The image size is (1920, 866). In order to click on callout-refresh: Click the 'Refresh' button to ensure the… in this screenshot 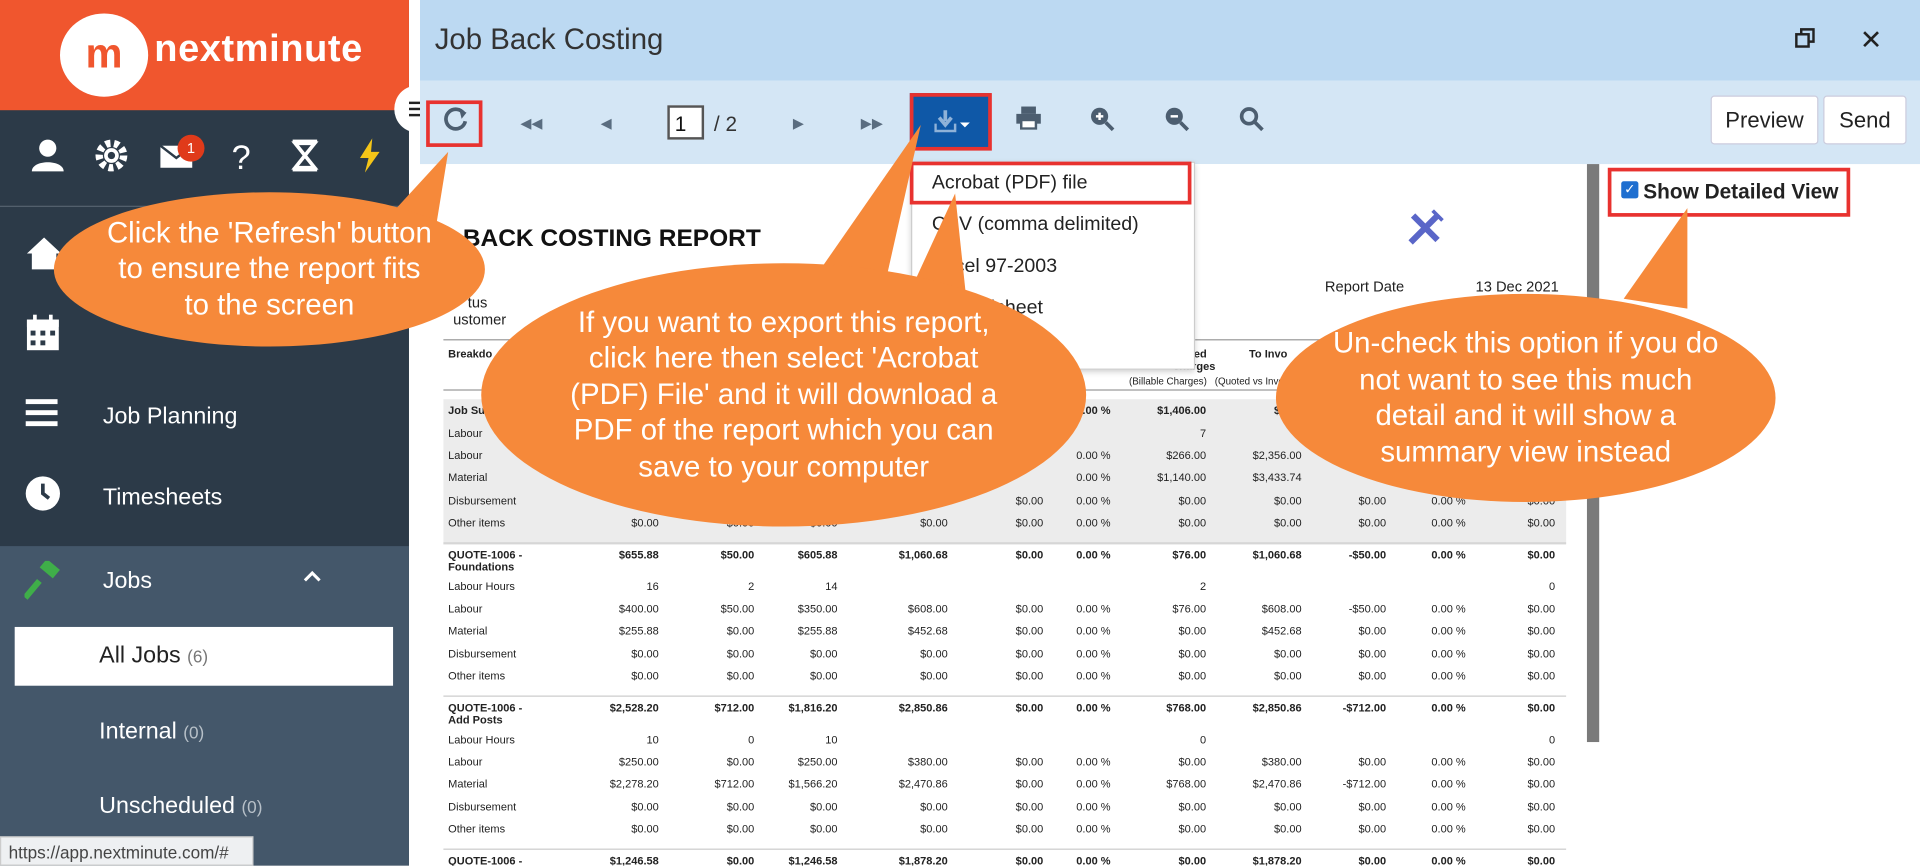, I will do `click(269, 269)`.